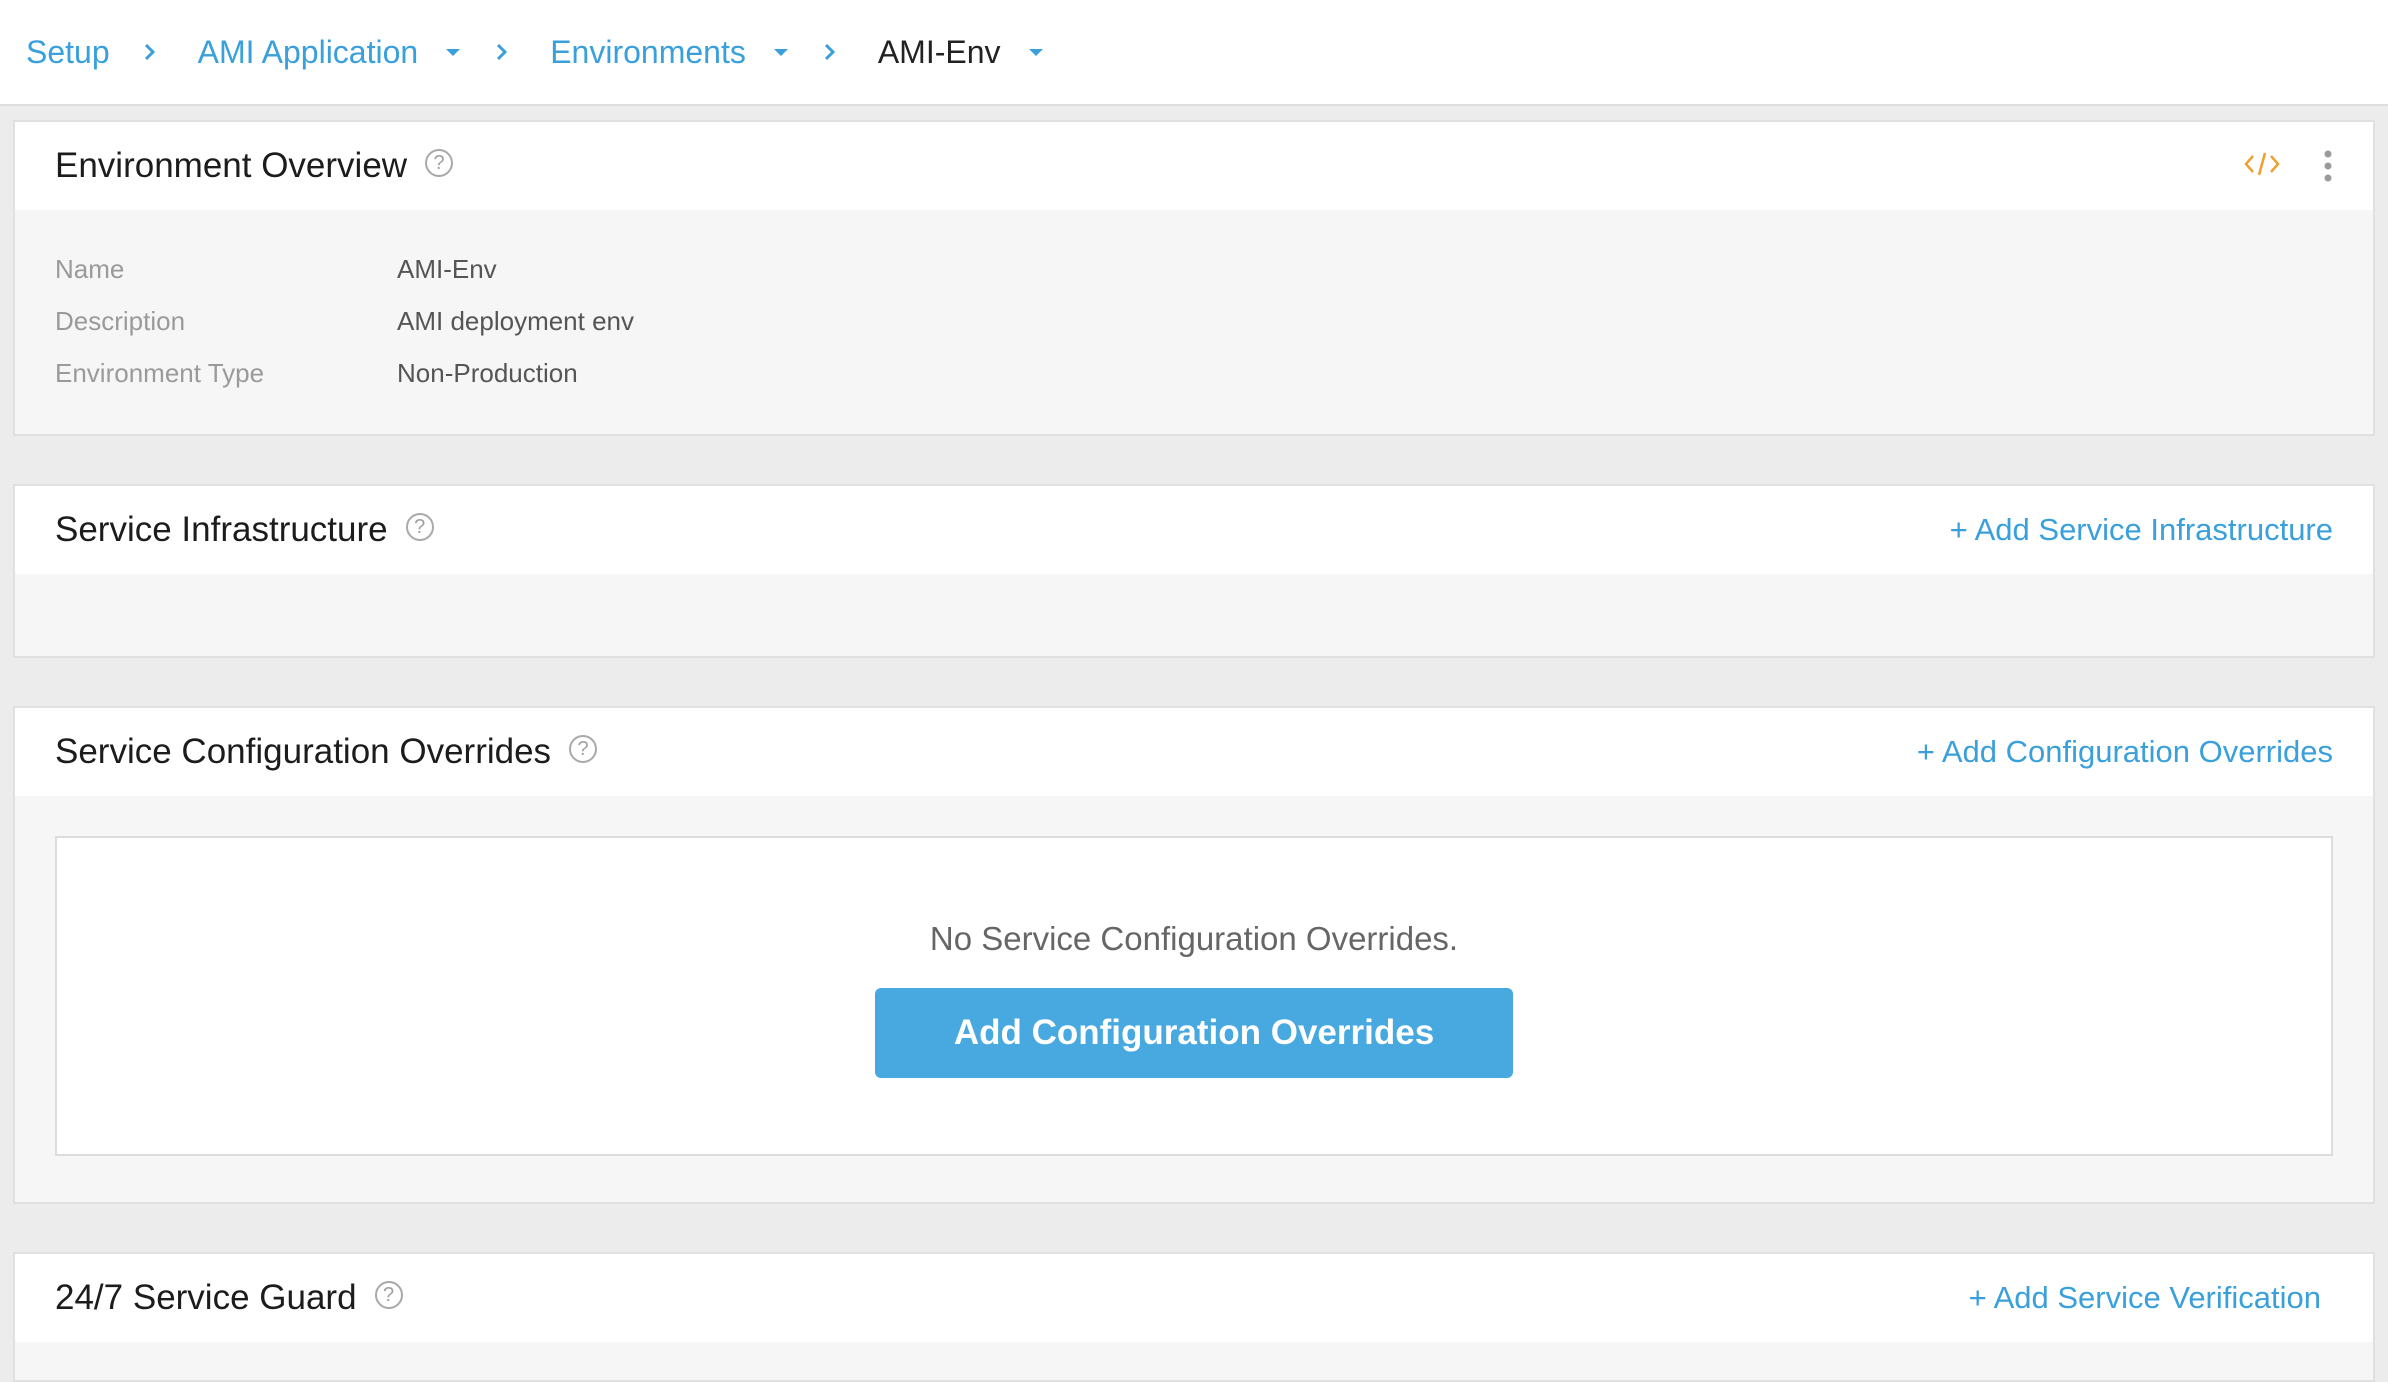 This screenshot has height=1382, width=2388. I want to click on breadcrumb-environments-group: Environments, so click(670, 52).